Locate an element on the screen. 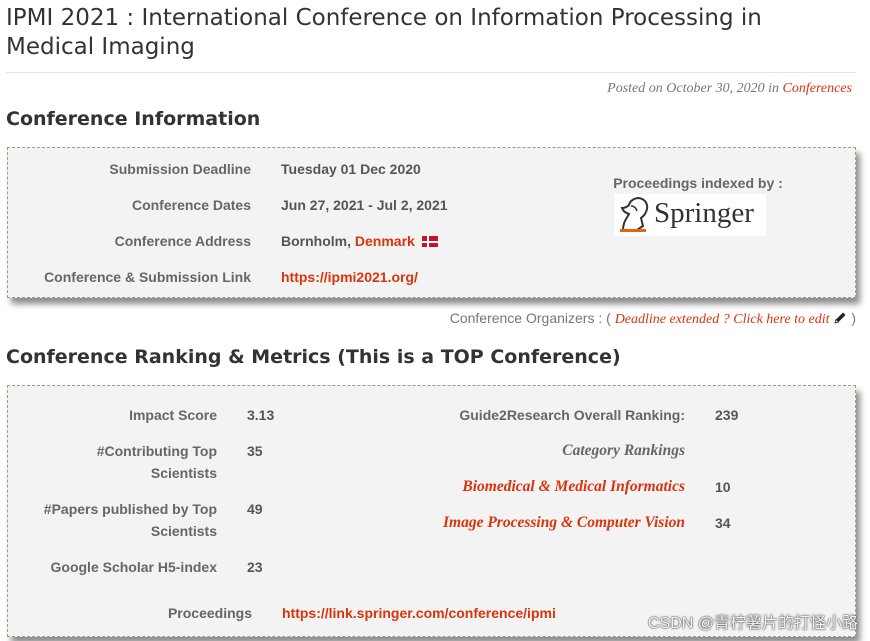  submission-link-label: Conference & Submission Link is located at coordinates (147, 277).